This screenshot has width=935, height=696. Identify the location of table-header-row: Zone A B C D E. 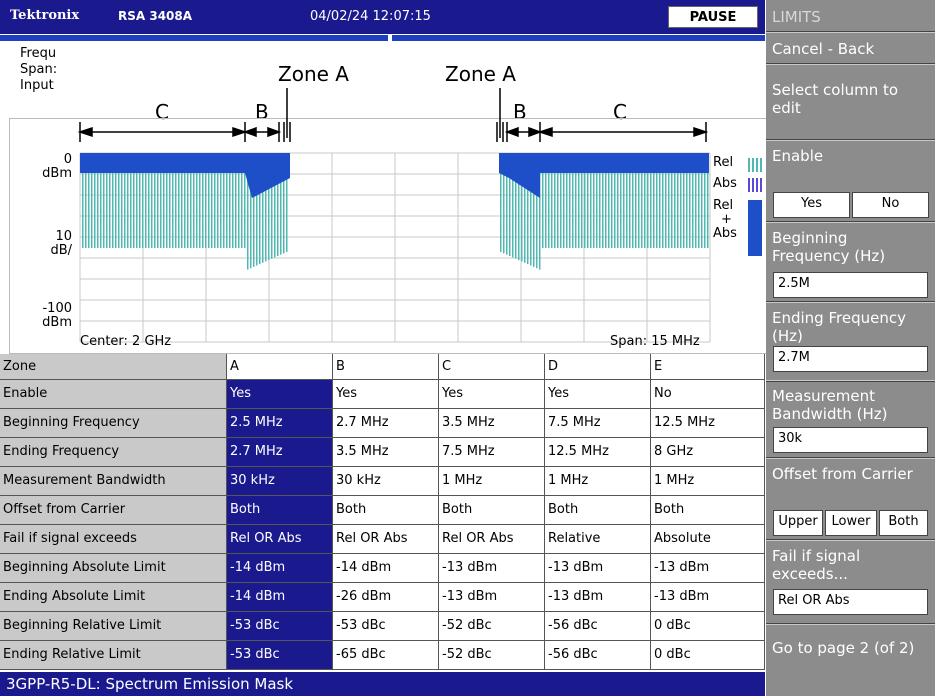
(382, 368).